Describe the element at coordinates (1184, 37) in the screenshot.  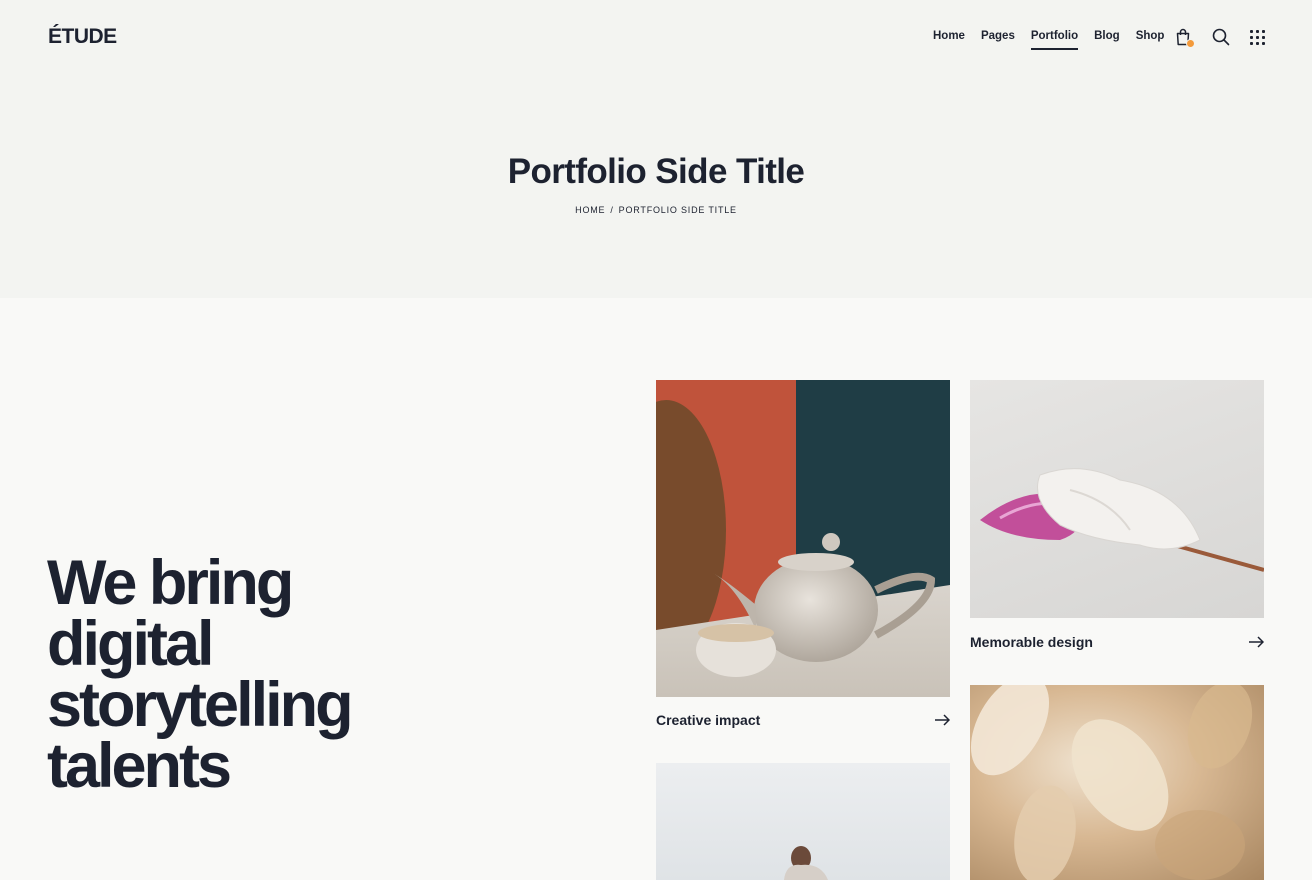
I see `cart-button` at that location.